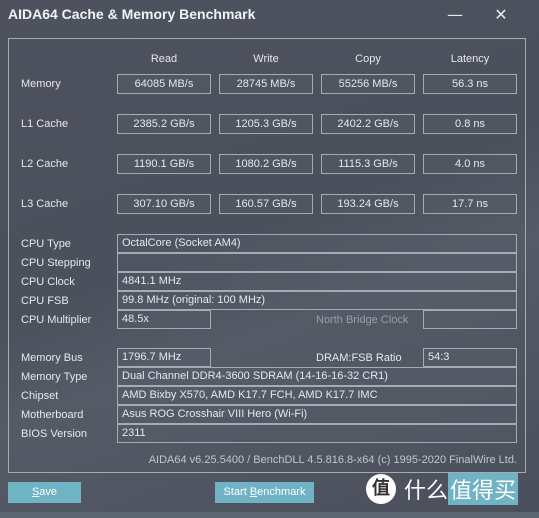  What do you see at coordinates (470, 124) in the screenshot?
I see `l1-latency-value: 0.8 ns` at bounding box center [470, 124].